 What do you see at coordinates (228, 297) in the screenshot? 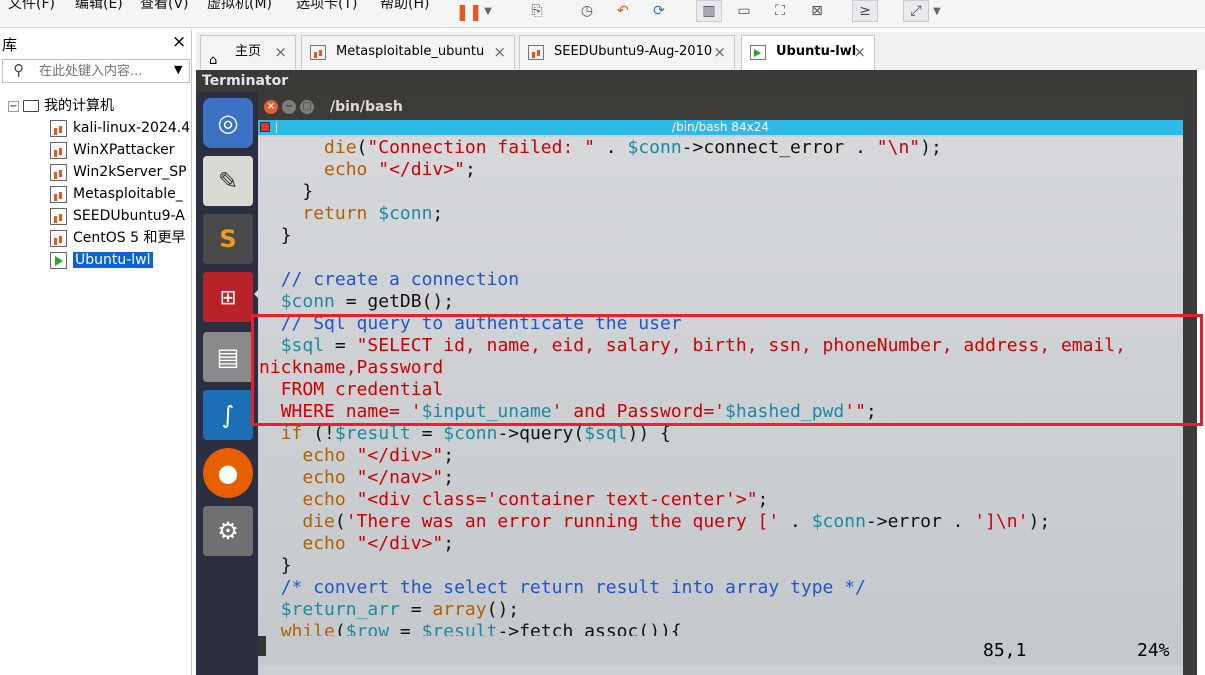
I see `terminator-icon: ⊞` at bounding box center [228, 297].